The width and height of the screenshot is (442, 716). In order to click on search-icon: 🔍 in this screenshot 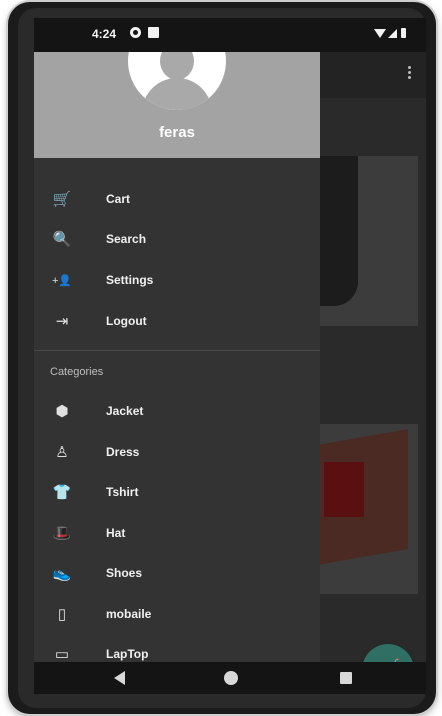, I will do `click(62, 239)`.